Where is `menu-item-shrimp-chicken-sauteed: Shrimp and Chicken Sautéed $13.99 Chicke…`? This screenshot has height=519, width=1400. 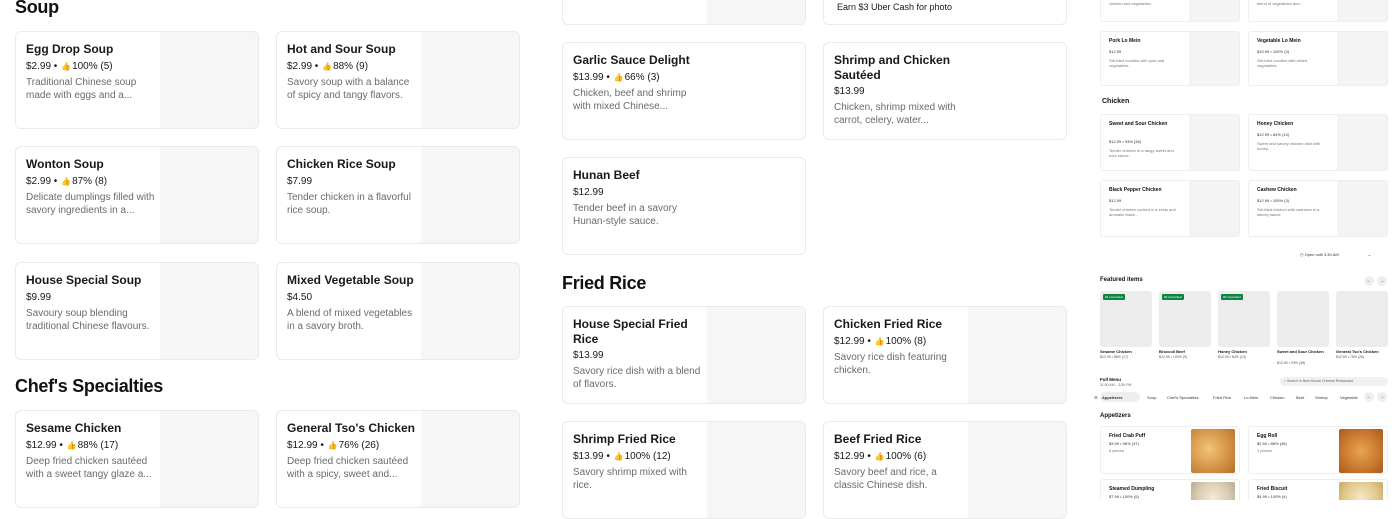 menu-item-shrimp-chicken-sauteed: Shrimp and Chicken Sautéed $13.99 Chicke… is located at coordinates (945, 91).